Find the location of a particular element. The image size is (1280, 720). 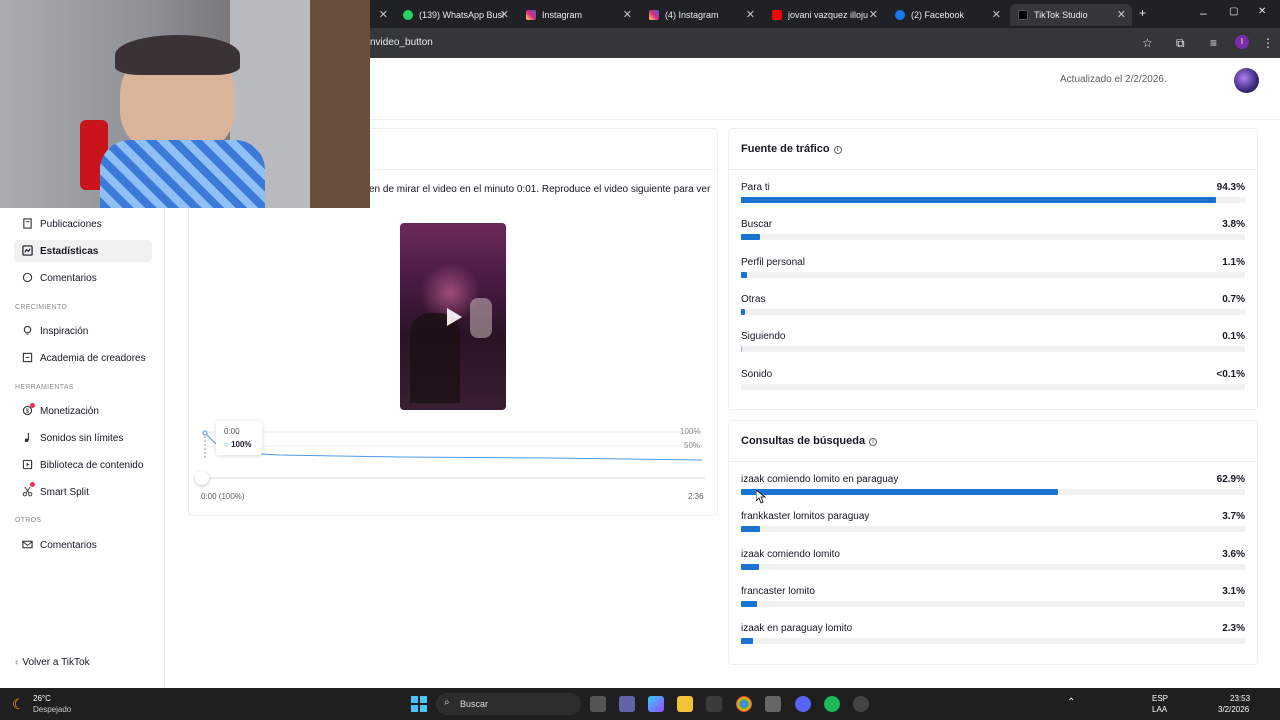

chart-tooltip: 0:00 ○ 100% is located at coordinates (239, 438).